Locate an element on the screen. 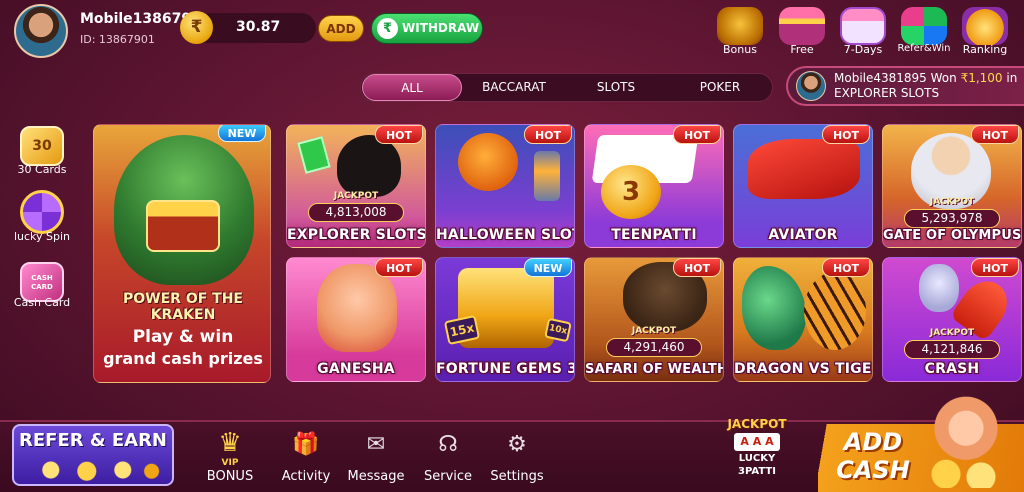 Image resolution: width=1024 pixels, height=492 pixels. social-share-icon is located at coordinates (924, 26).